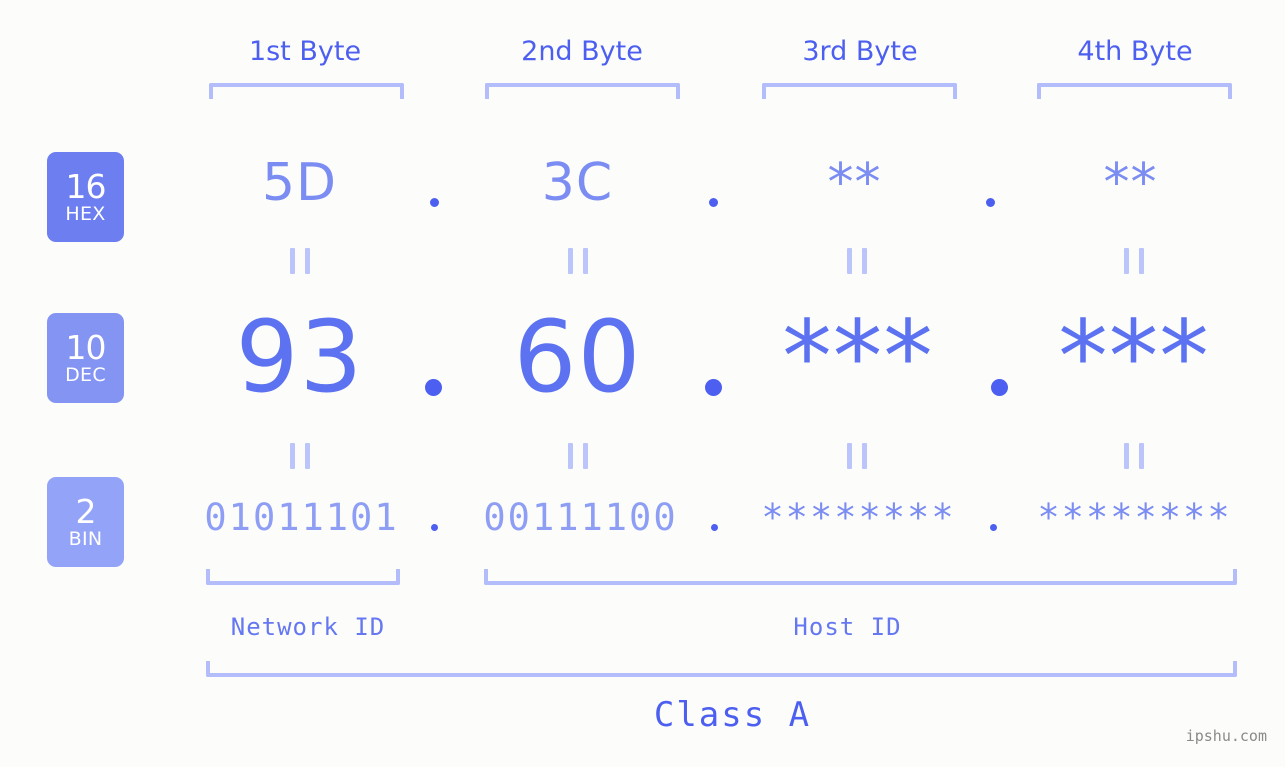  Describe the element at coordinates (858, 357) in the screenshot. I see `dec-byte-3: ***` at that location.